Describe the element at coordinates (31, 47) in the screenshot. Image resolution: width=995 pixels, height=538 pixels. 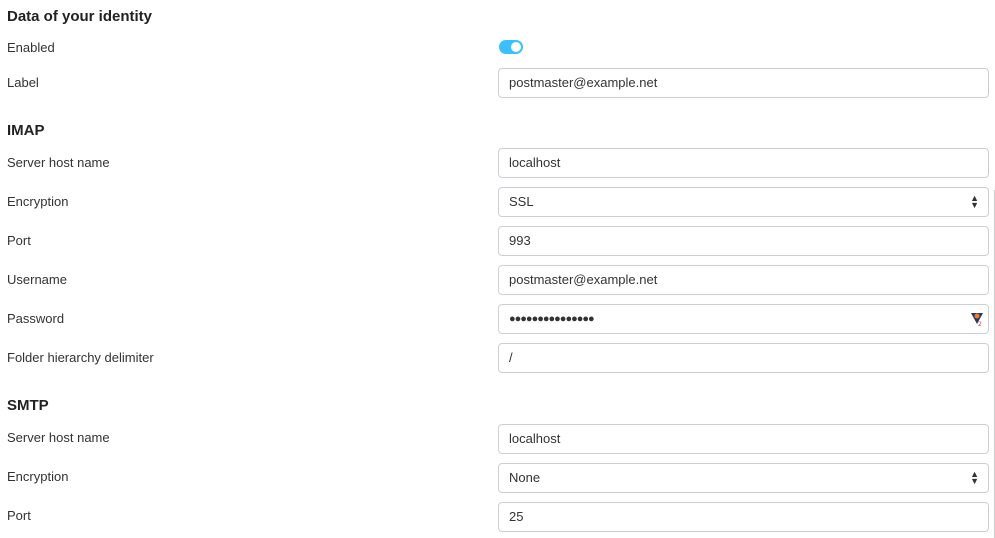
I see `enabled-label: Enabled` at that location.